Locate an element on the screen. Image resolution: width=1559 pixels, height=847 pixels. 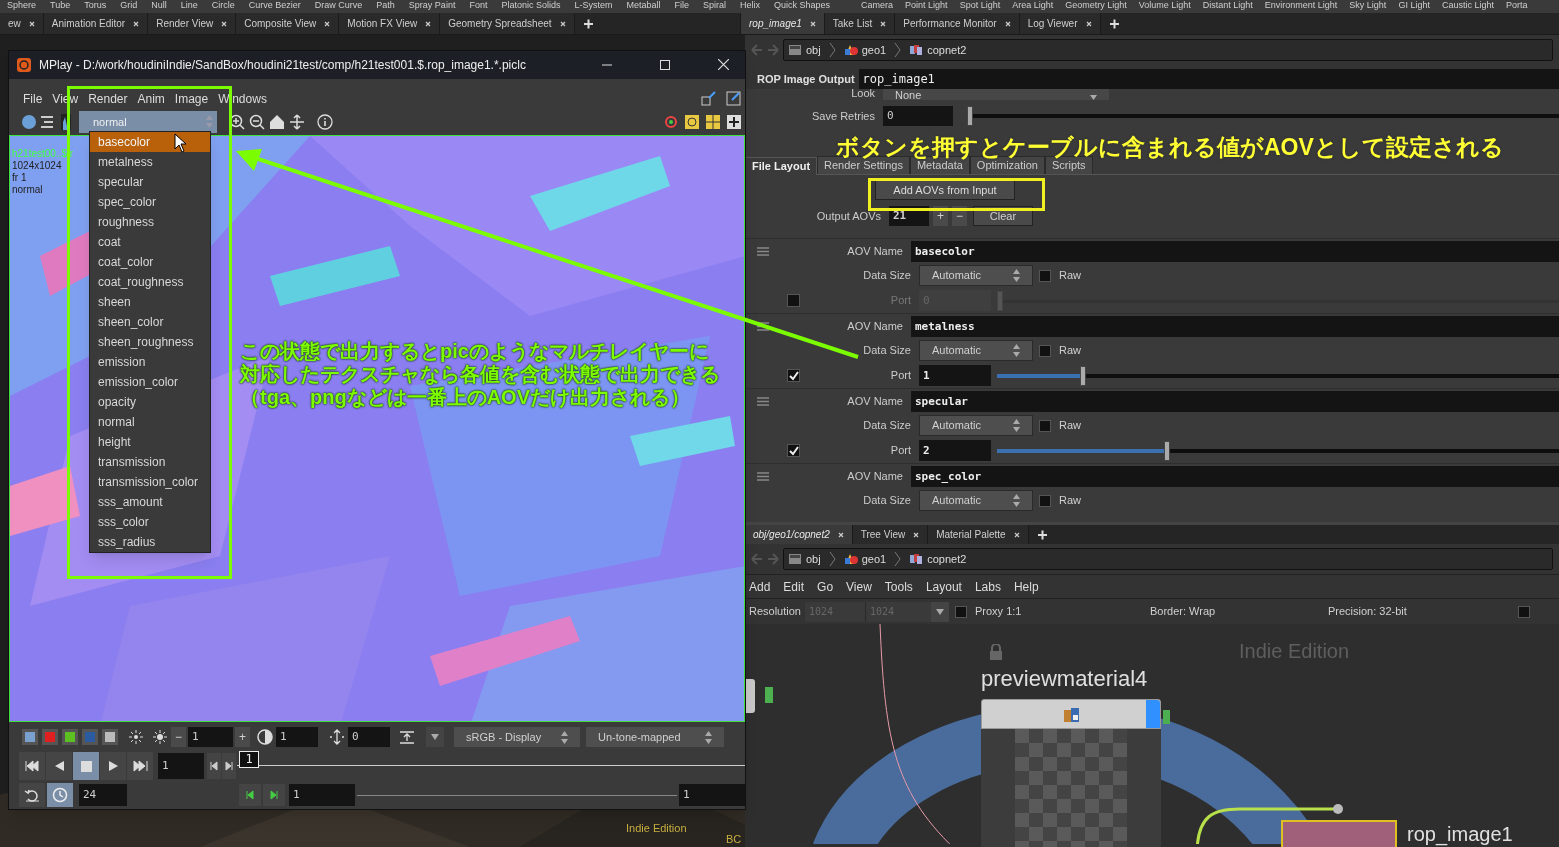
shelf-tool: Font is located at coordinates (478, 5).